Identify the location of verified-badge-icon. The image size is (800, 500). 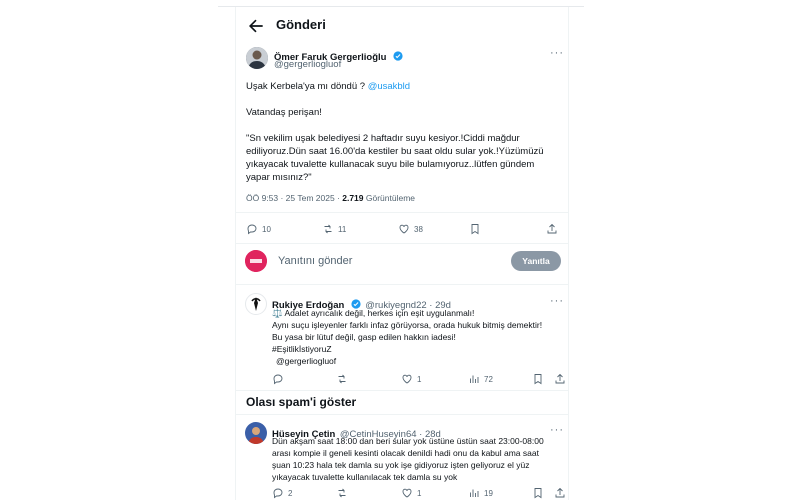
(398, 56).